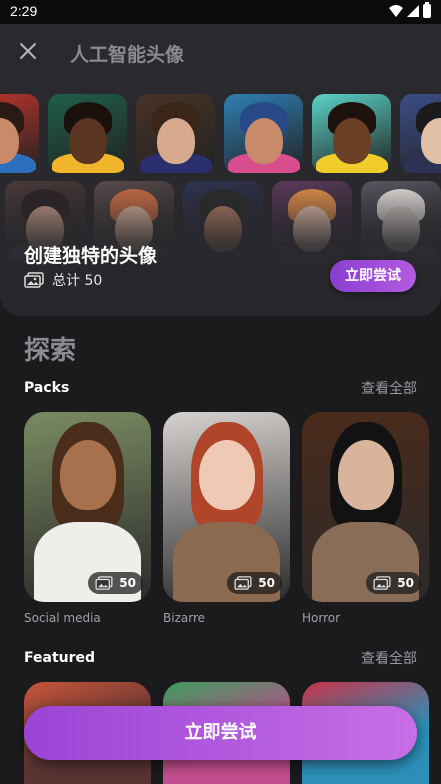 The width and height of the screenshot is (441, 784). What do you see at coordinates (321, 618) in the screenshot?
I see `pack-label: Horror` at bounding box center [321, 618].